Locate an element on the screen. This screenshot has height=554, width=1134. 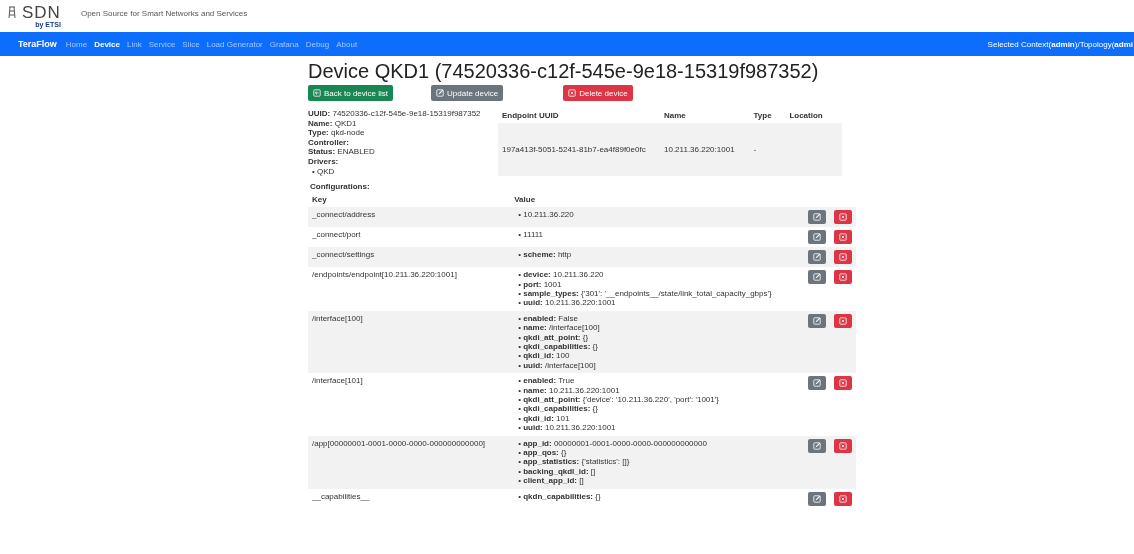
update-button: Update device is located at coordinates (467, 93).